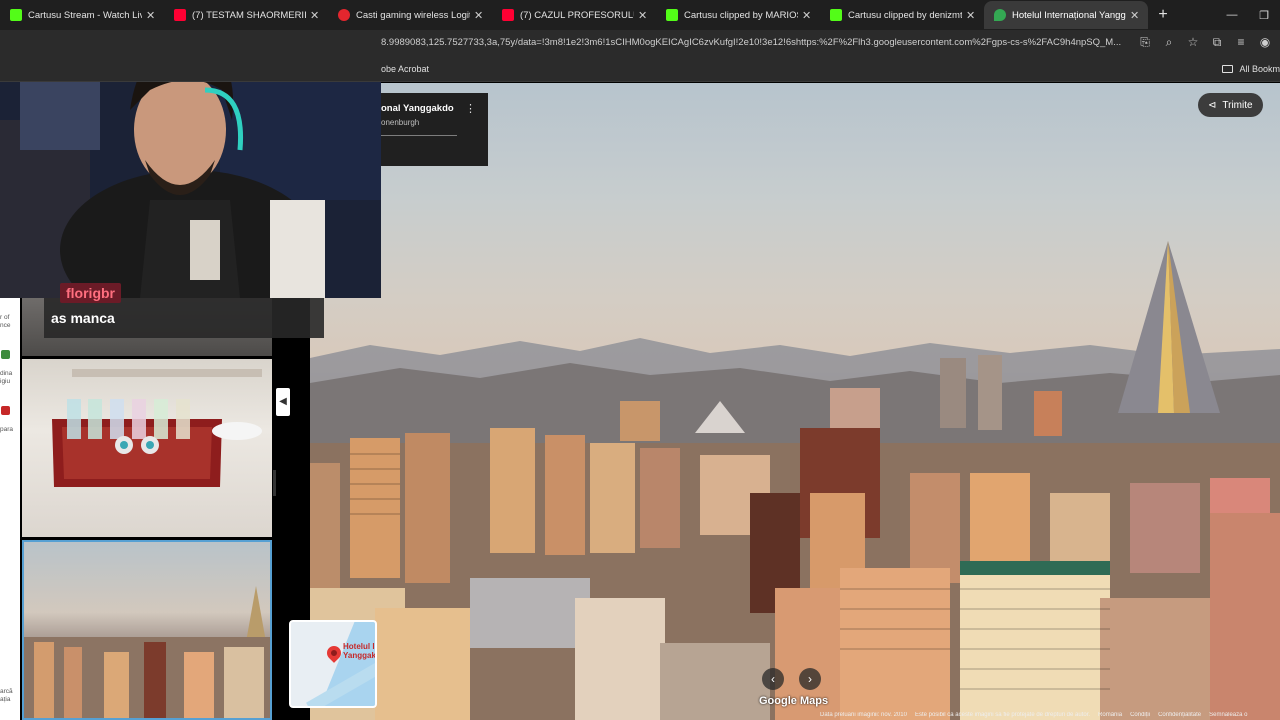  I want to click on side-text-1: r of nce, so click(5, 321).